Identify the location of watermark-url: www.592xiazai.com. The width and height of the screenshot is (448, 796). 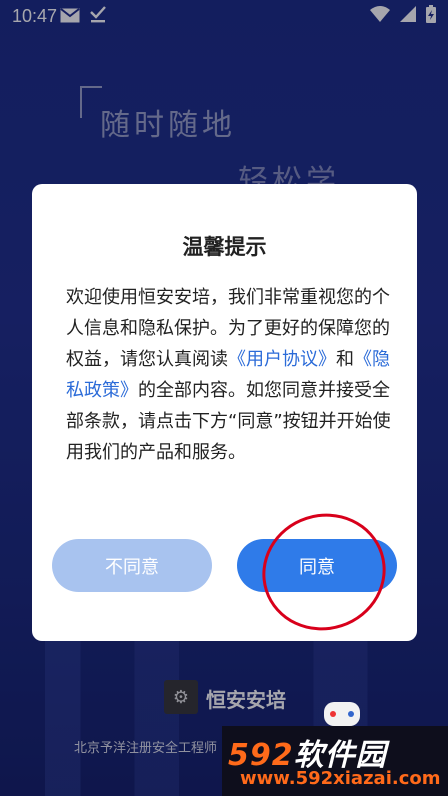
(340, 778).